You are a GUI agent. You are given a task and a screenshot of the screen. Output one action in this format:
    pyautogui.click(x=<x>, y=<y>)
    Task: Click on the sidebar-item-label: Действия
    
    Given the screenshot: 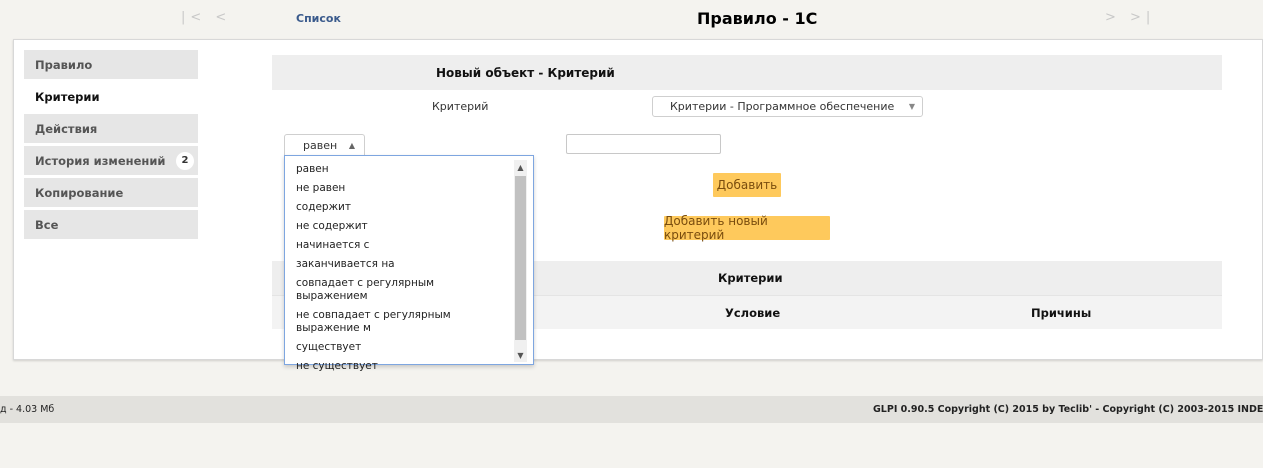 What is the action you would take?
    pyautogui.click(x=66, y=128)
    